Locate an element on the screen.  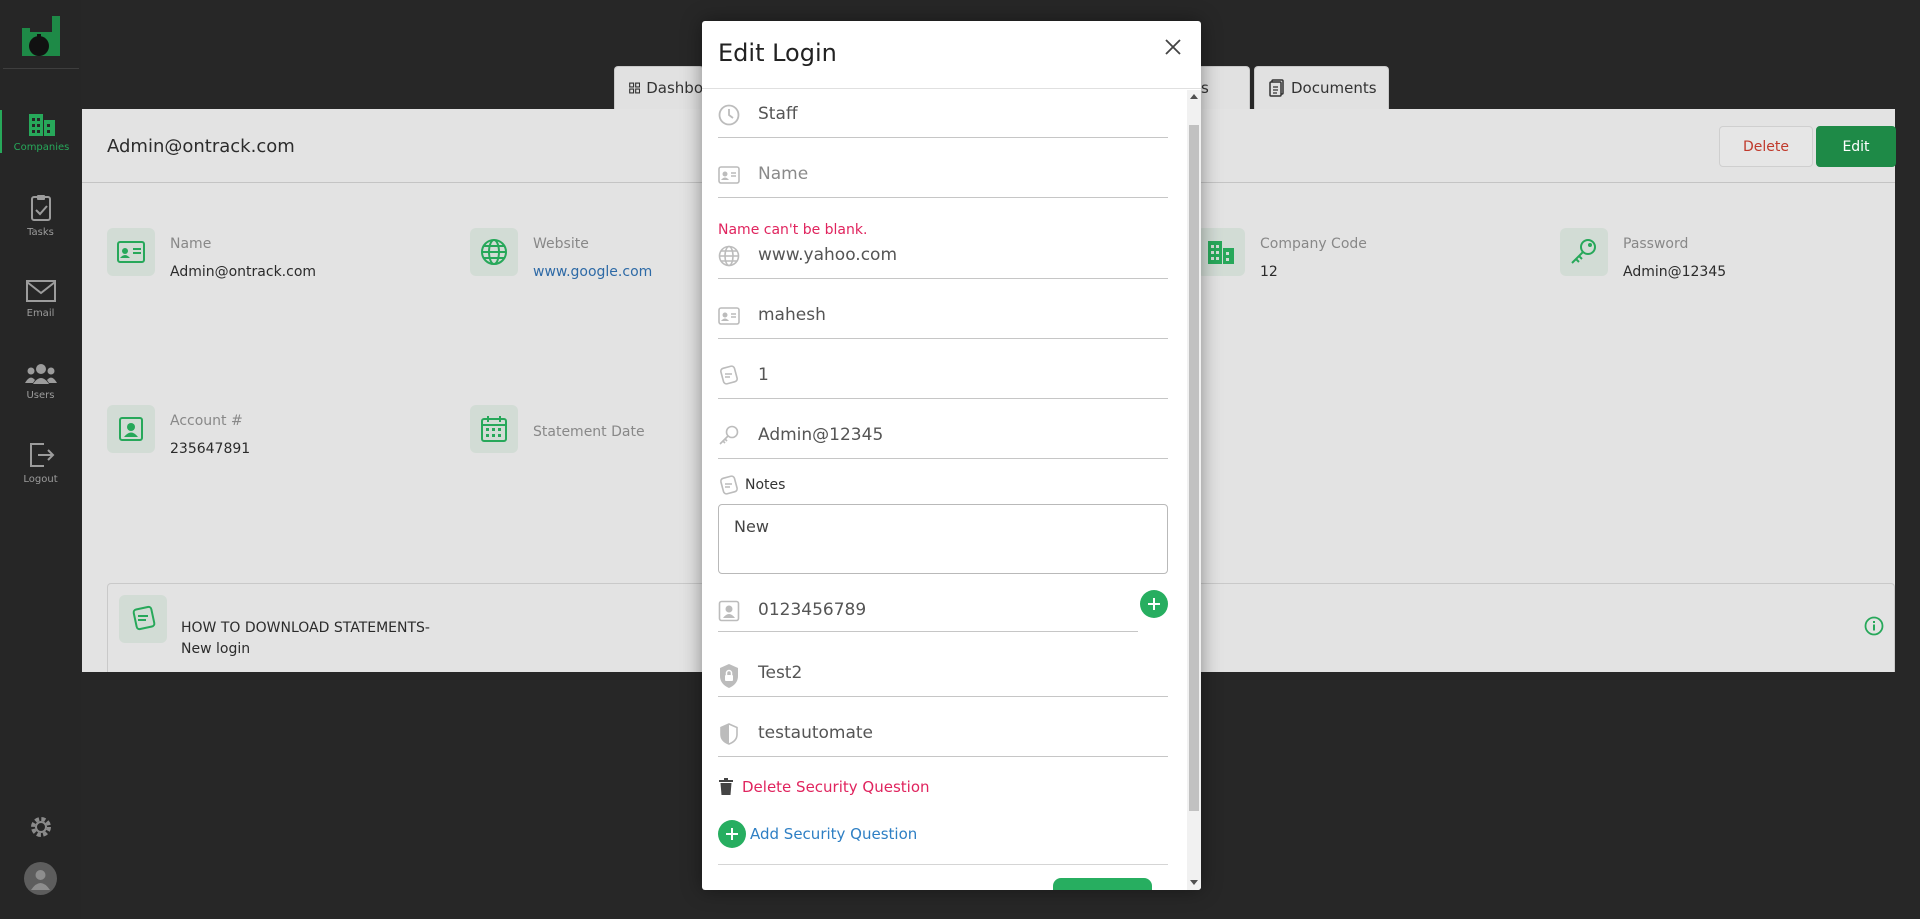
username-field: mahesh is located at coordinates (943, 315).